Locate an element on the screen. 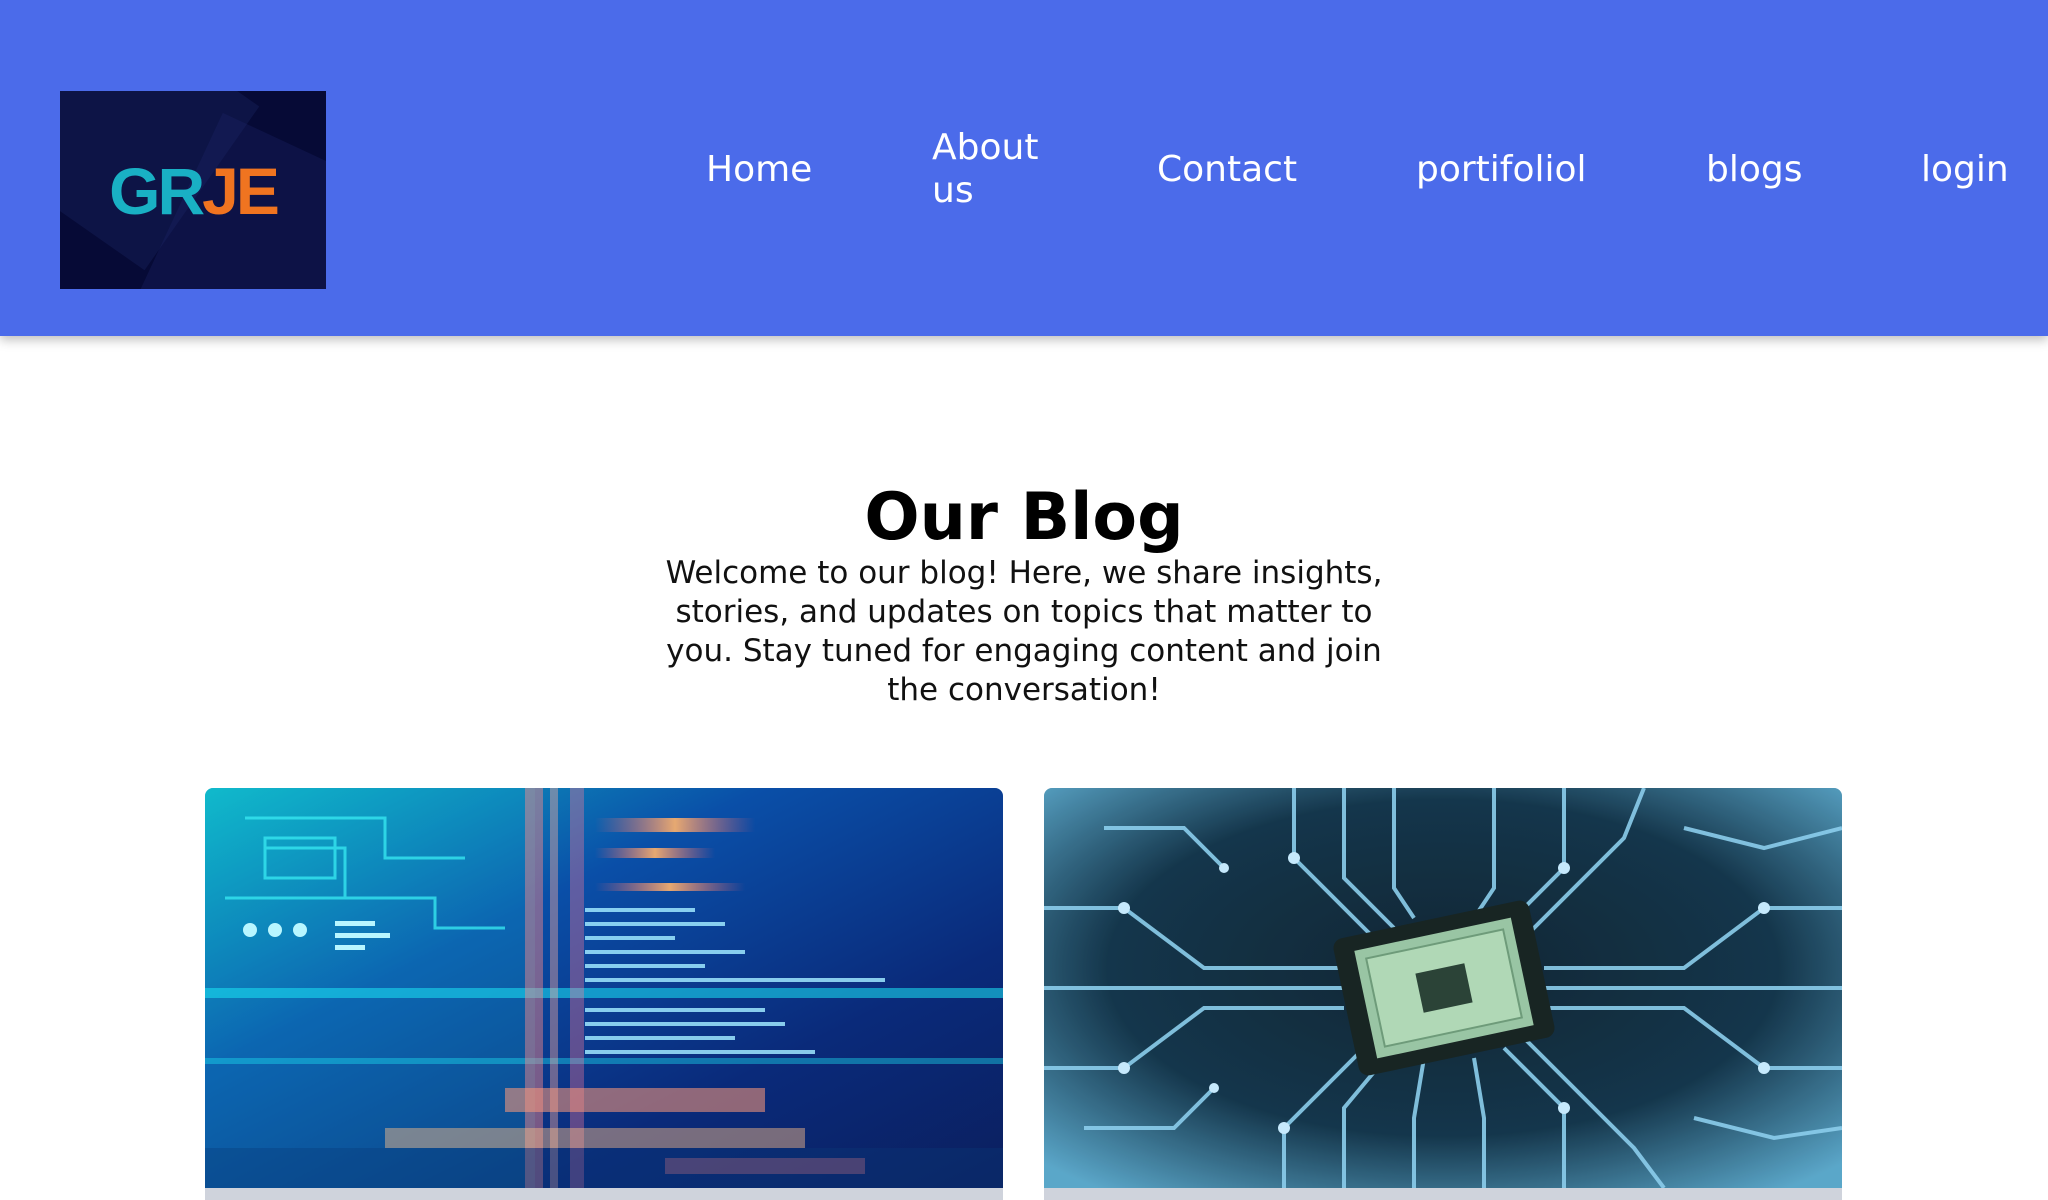  logo-wordmark: GRJE is located at coordinates (193, 191).